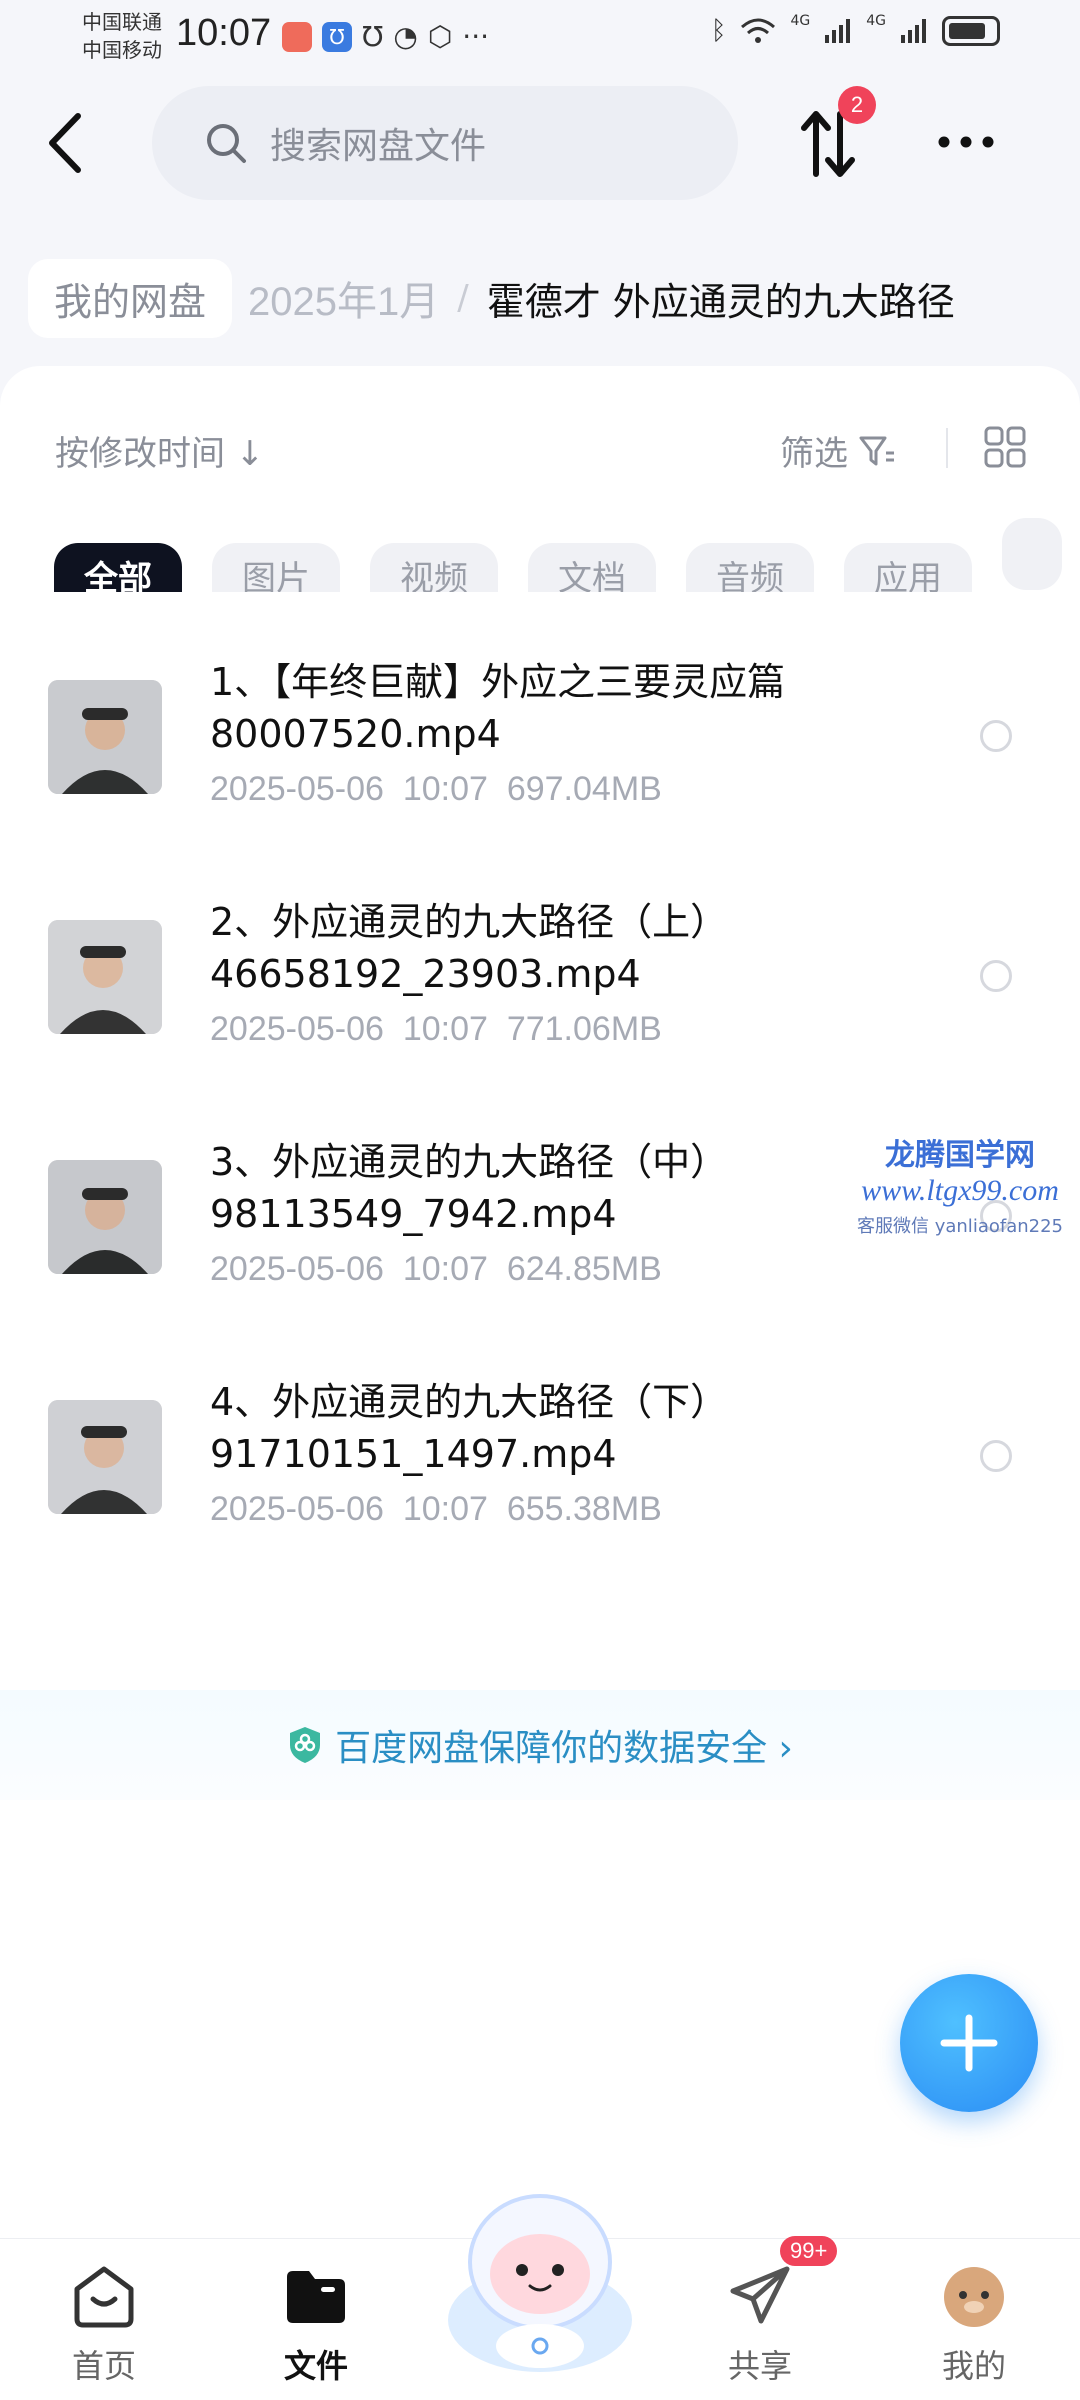 This screenshot has height=2400, width=1080. I want to click on wifi-icon, so click(758, 30).